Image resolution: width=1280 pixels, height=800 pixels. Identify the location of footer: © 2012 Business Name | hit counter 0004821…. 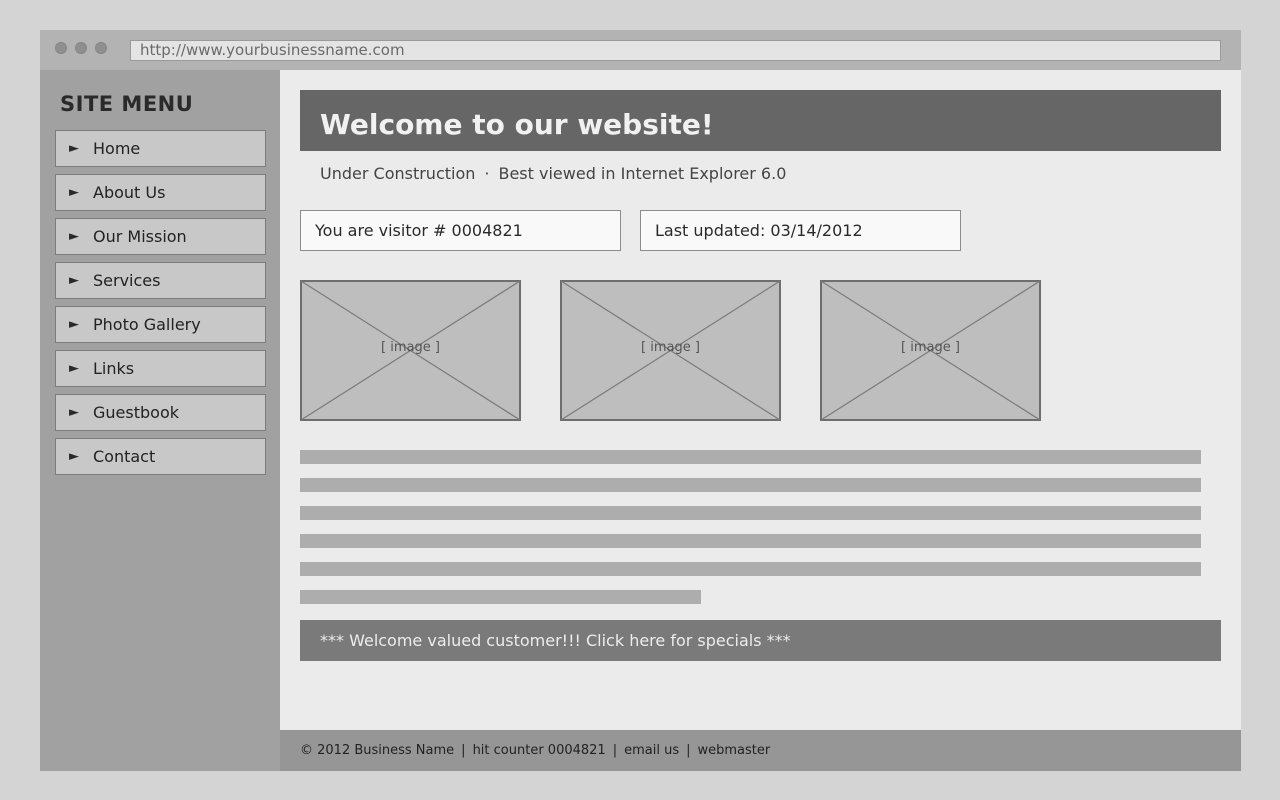
(760, 750).